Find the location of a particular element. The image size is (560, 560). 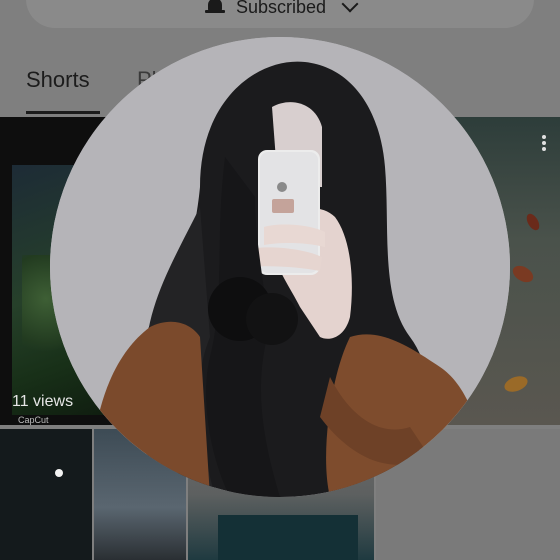

view-count: 11 views is located at coordinates (43, 401).